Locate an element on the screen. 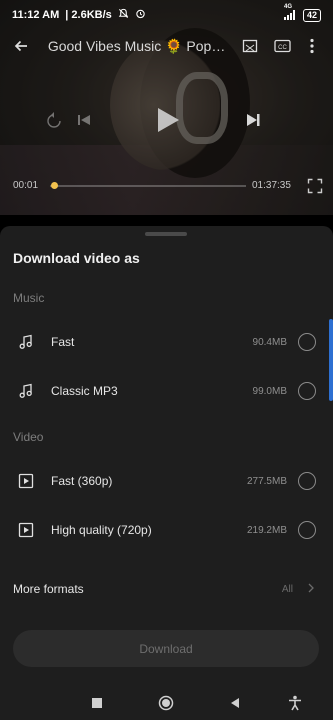 The image size is (333, 720). system-nav-bar is located at coordinates (166, 703).